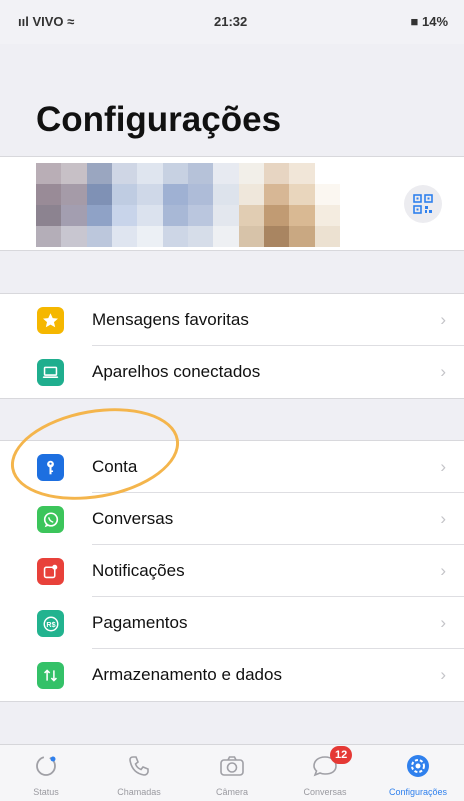 Image resolution: width=464 pixels, height=801 pixels. What do you see at coordinates (115, 466) in the screenshot?
I see `row-label: Conta` at bounding box center [115, 466].